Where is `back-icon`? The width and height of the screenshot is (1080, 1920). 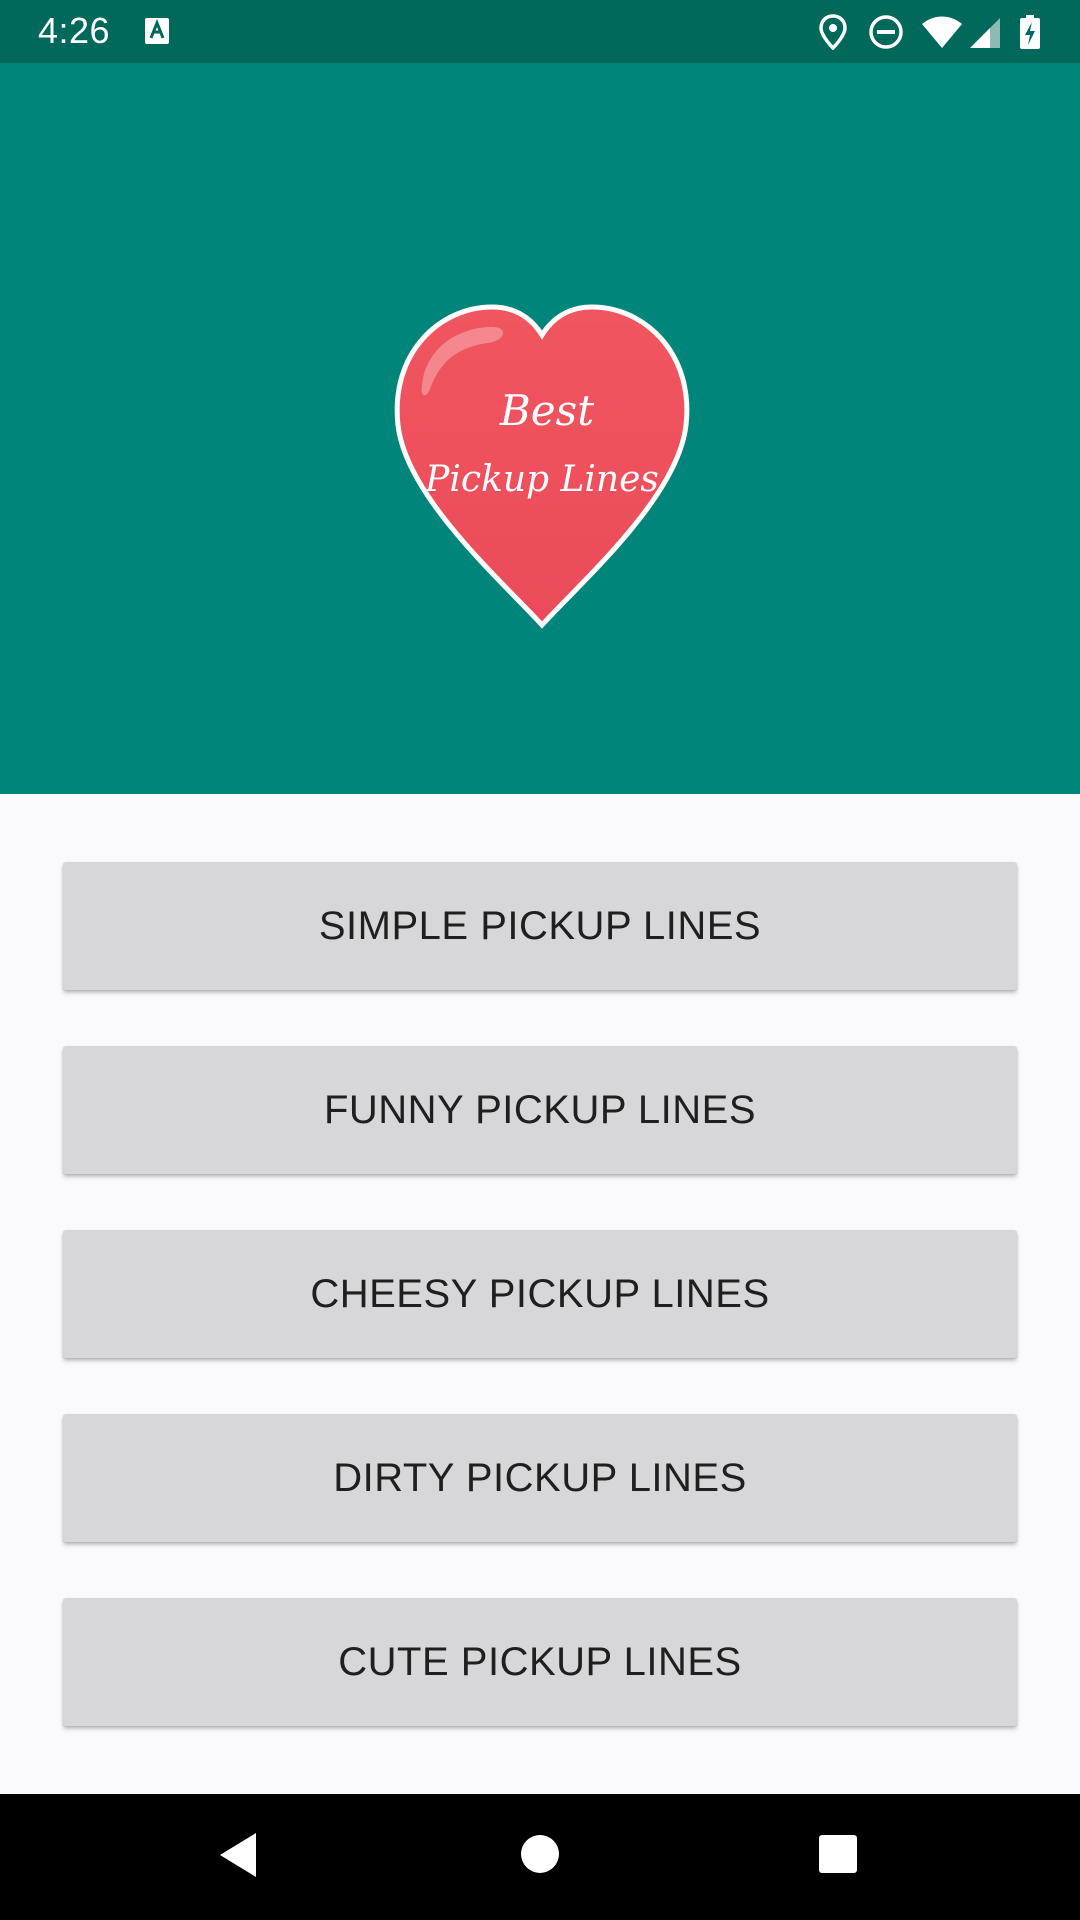 back-icon is located at coordinates (238, 1855).